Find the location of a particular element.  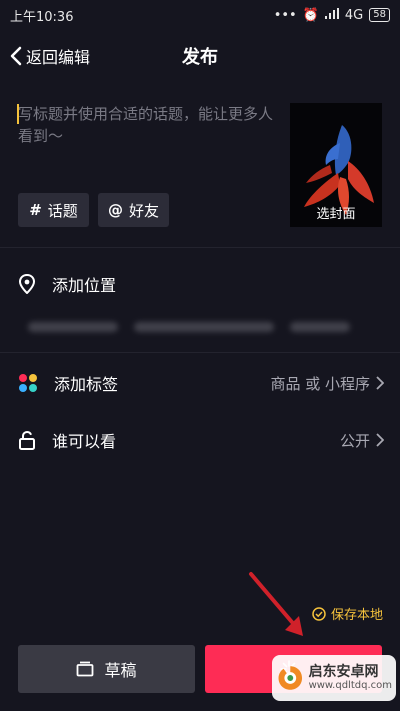

back-label: 返回编辑 is located at coordinates (58, 57).